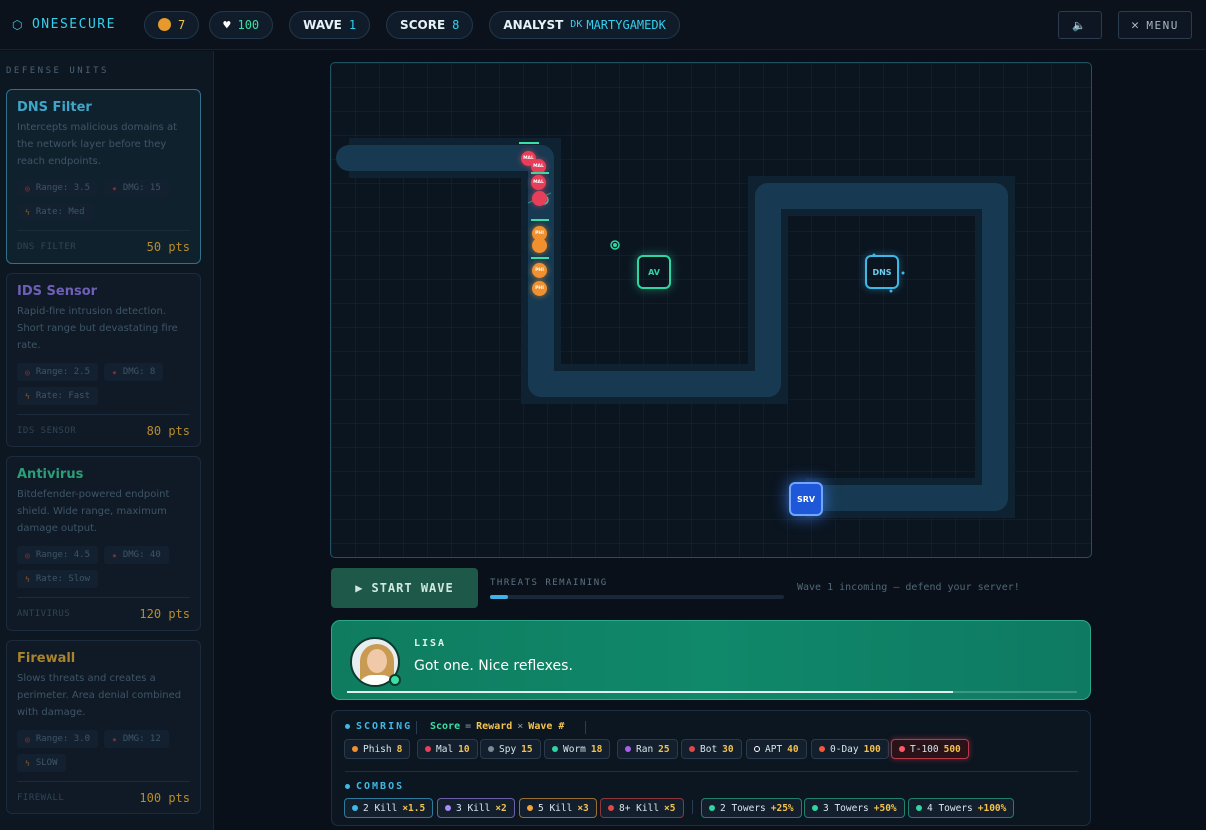  What do you see at coordinates (493, 666) in the screenshot?
I see `dialog-text: Got one. Nice reflexes.` at bounding box center [493, 666].